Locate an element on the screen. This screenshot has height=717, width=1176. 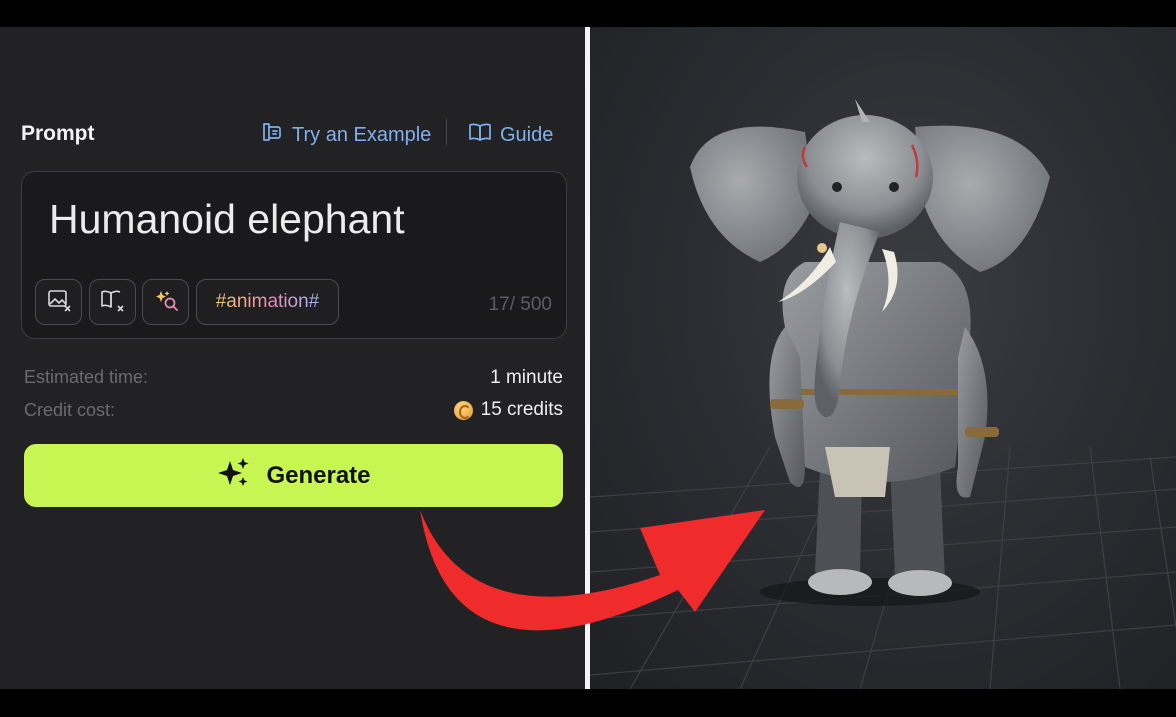
try-example-link: Try an Example is located at coordinates (345, 135).